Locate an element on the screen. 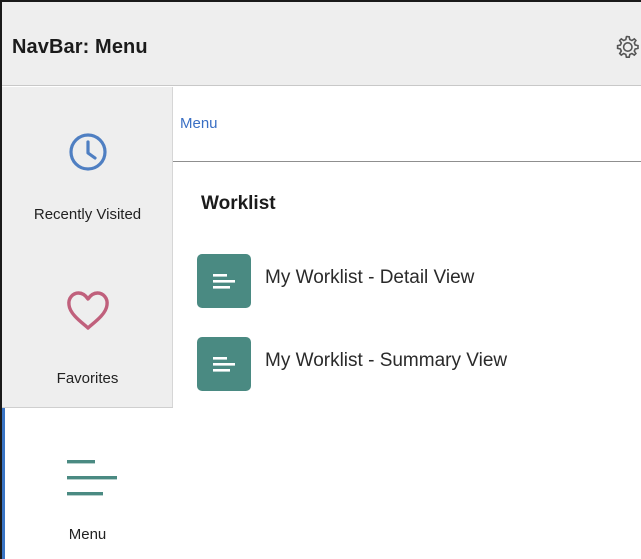 The width and height of the screenshot is (641, 559). section-title: Worklist is located at coordinates (238, 203).